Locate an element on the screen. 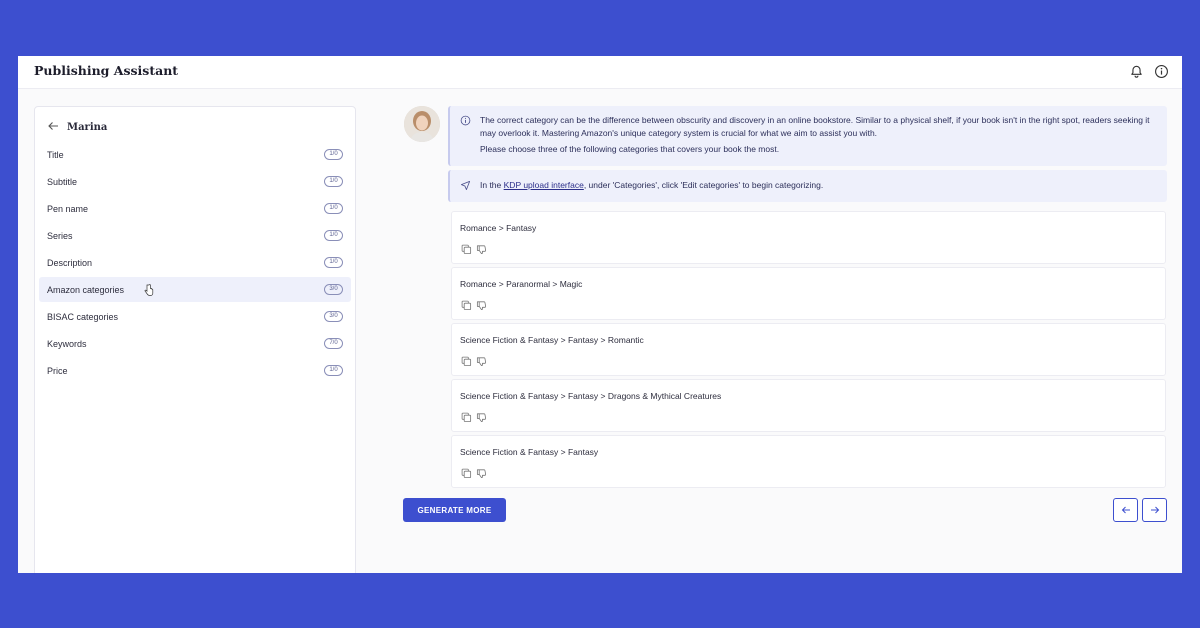  sidebar-item-label: Title is located at coordinates (55, 154).